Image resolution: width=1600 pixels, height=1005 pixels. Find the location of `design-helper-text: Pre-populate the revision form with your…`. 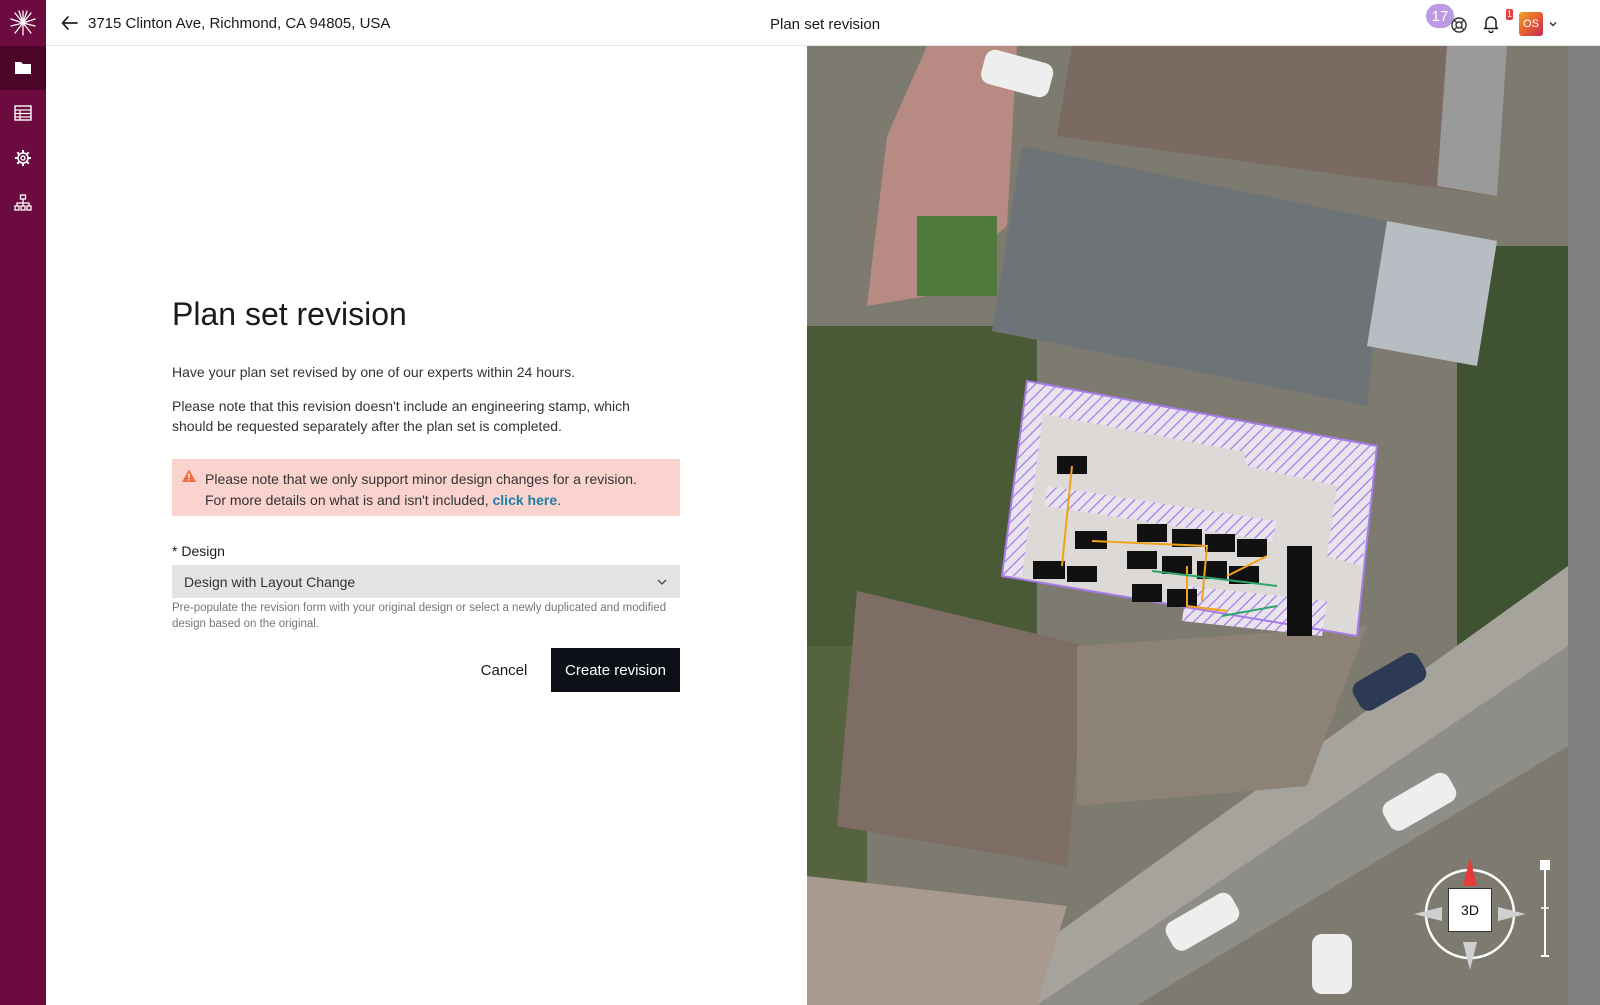

design-helper-text: Pre-populate the revision form with your… is located at coordinates (419, 616).